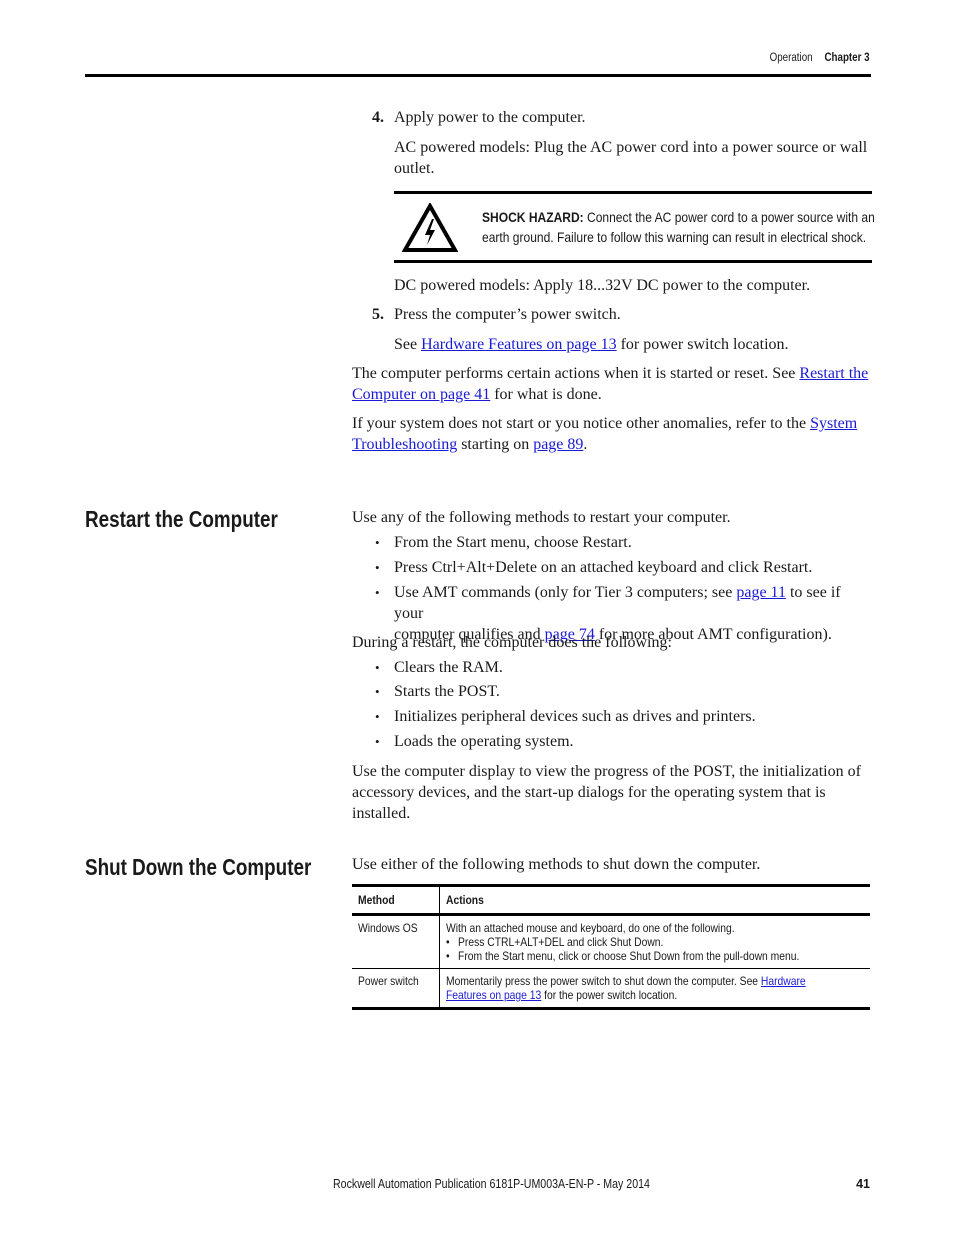 The image size is (954, 1235). Describe the element at coordinates (507, 314) in the screenshot. I see `step-5-text: Press the computer’s power switch.` at that location.